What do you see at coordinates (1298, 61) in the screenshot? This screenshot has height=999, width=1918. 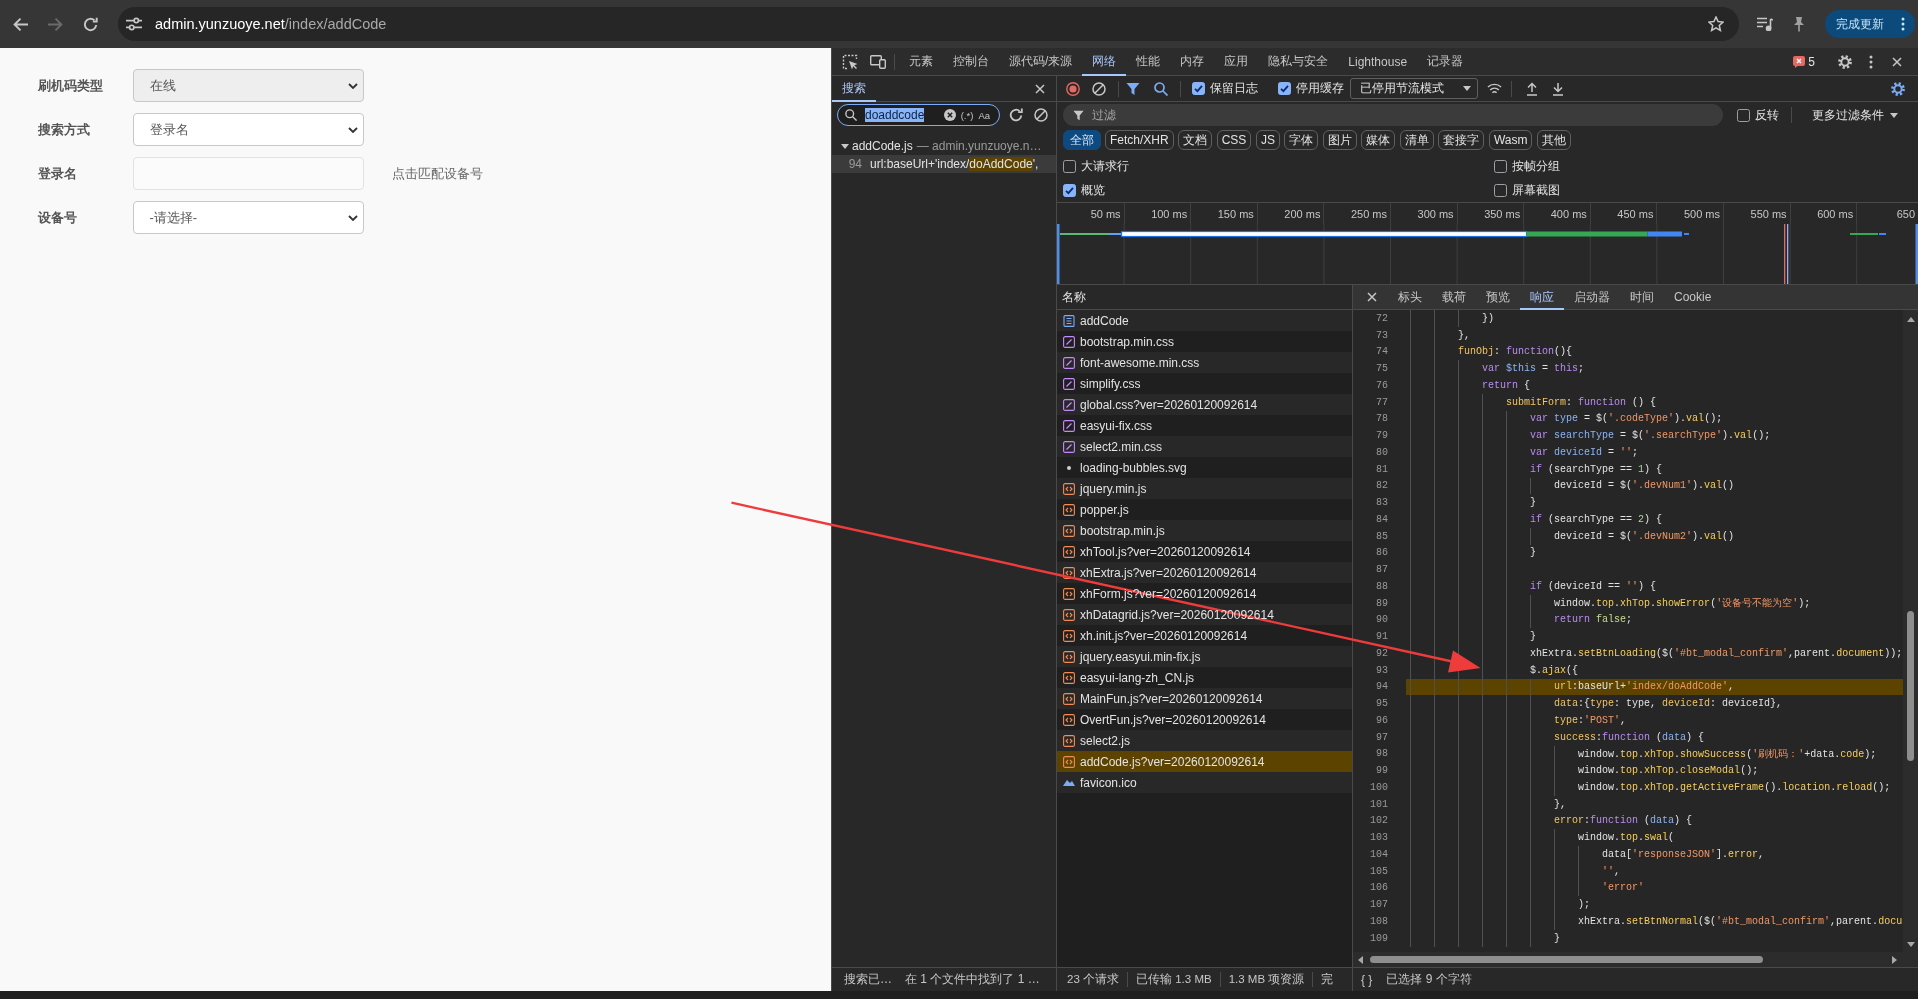 I see `panel-tab: 隐私与安全` at bounding box center [1298, 61].